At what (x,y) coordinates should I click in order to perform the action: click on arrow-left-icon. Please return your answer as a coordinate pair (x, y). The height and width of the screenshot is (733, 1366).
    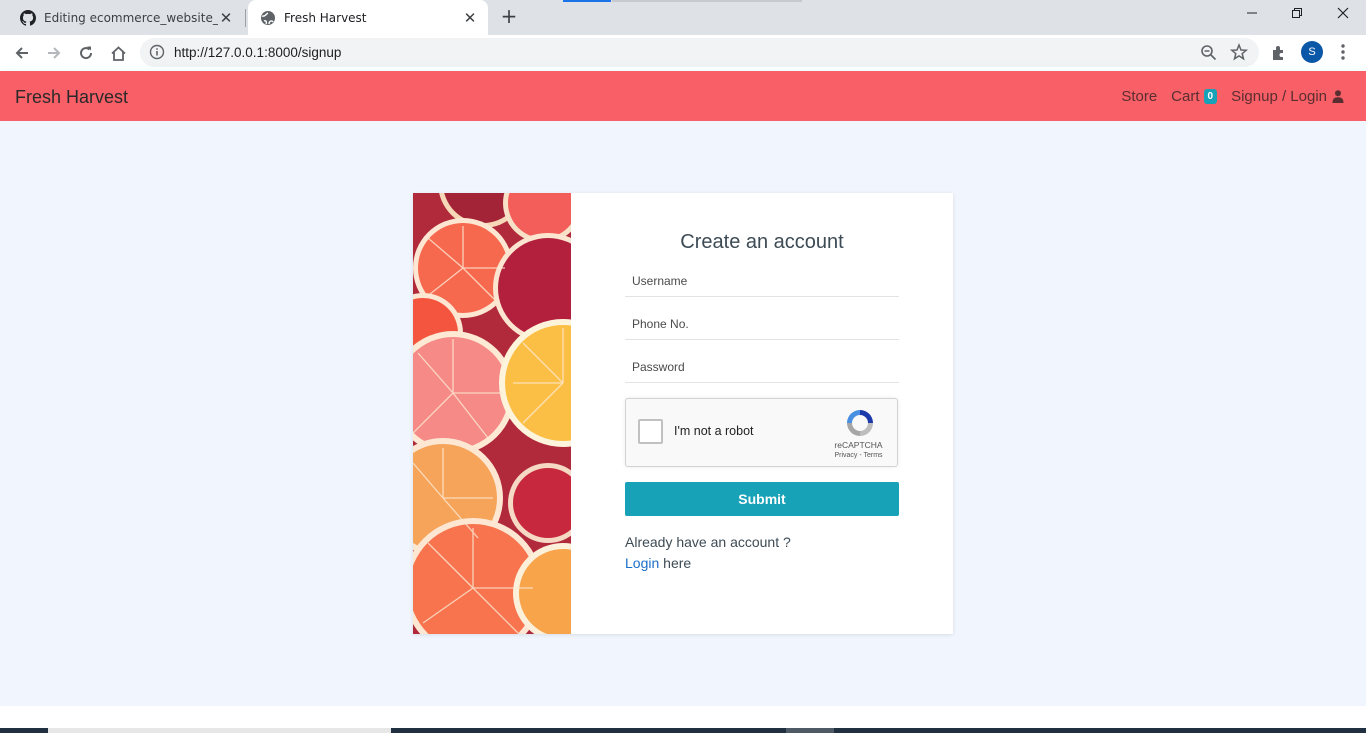
    Looking at the image, I should click on (21, 53).